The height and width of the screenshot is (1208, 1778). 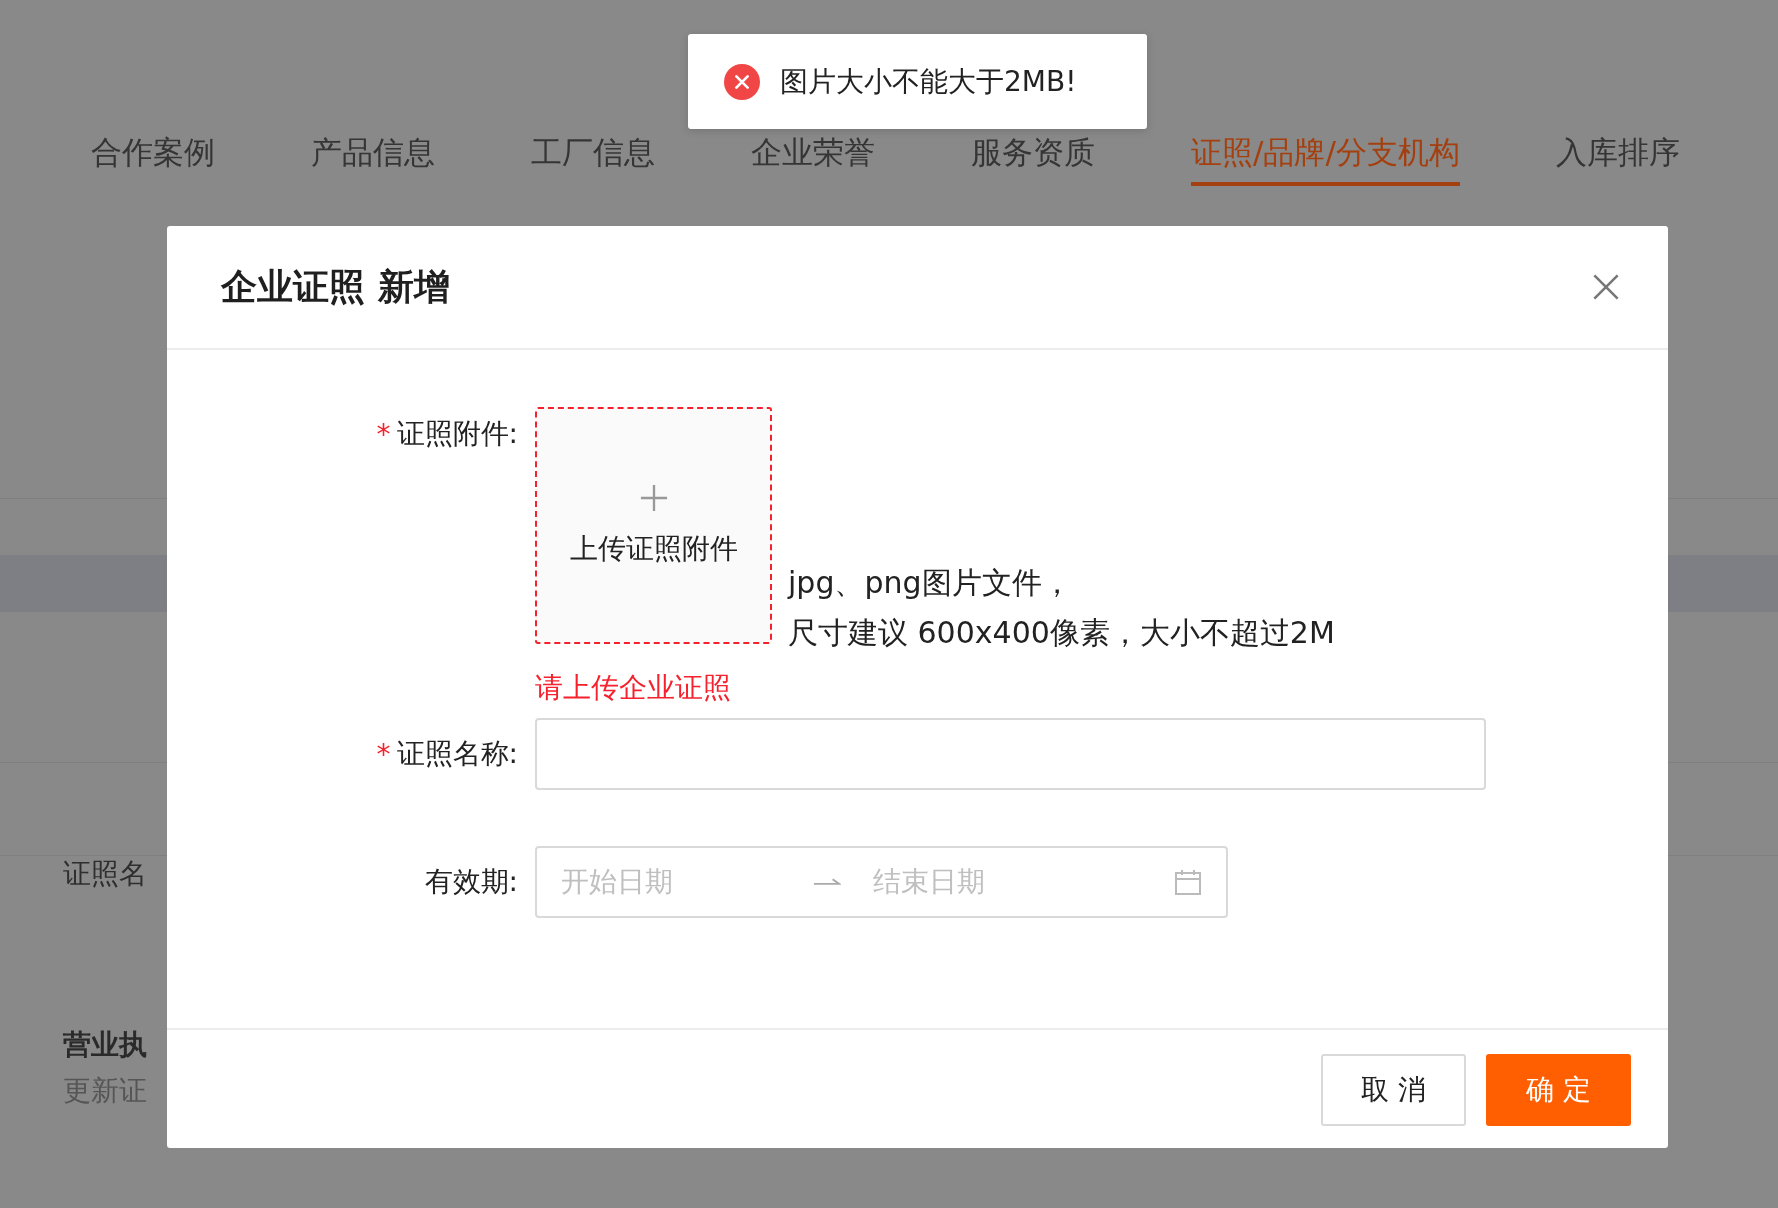 I want to click on cancel-button: 取 消, so click(x=1393, y=1090).